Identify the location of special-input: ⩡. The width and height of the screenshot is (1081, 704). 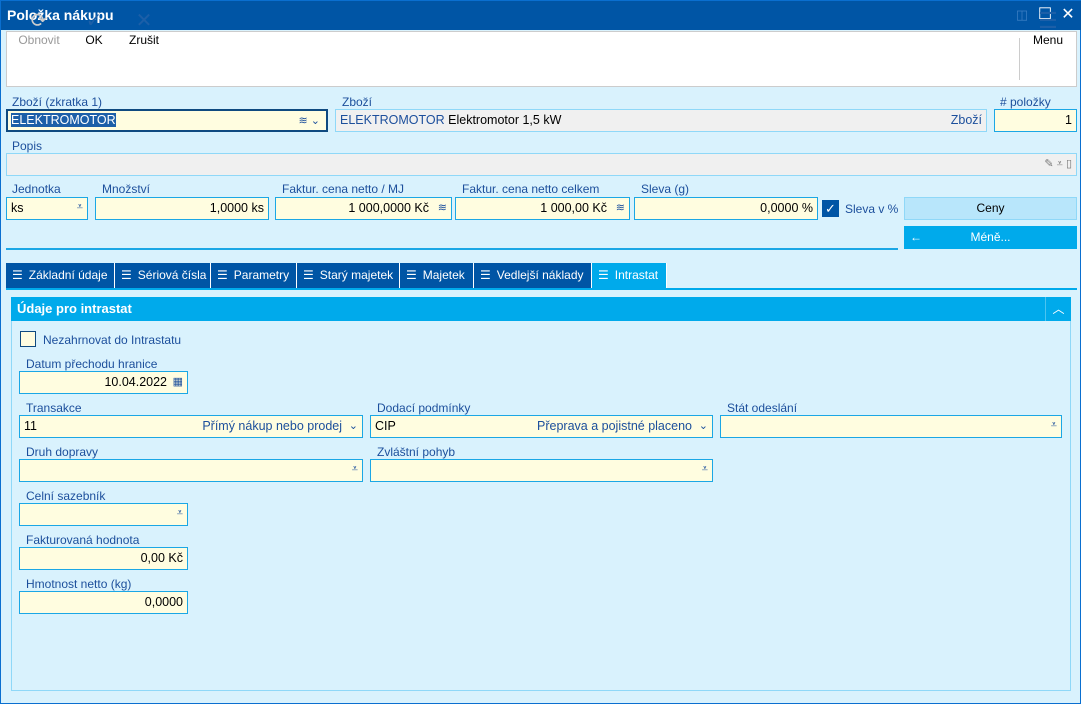
(541, 470).